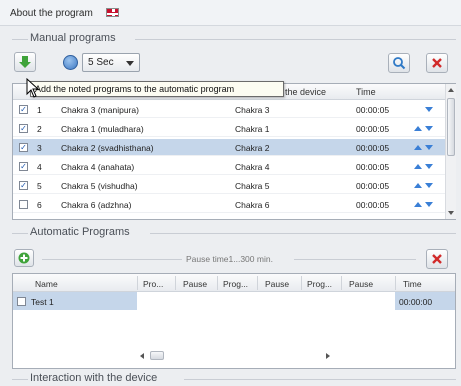  What do you see at coordinates (229, 204) in the screenshot?
I see `table-row: 6 Chakra 6 (adzhna) Chakra 6 00:00:05` at bounding box center [229, 204].